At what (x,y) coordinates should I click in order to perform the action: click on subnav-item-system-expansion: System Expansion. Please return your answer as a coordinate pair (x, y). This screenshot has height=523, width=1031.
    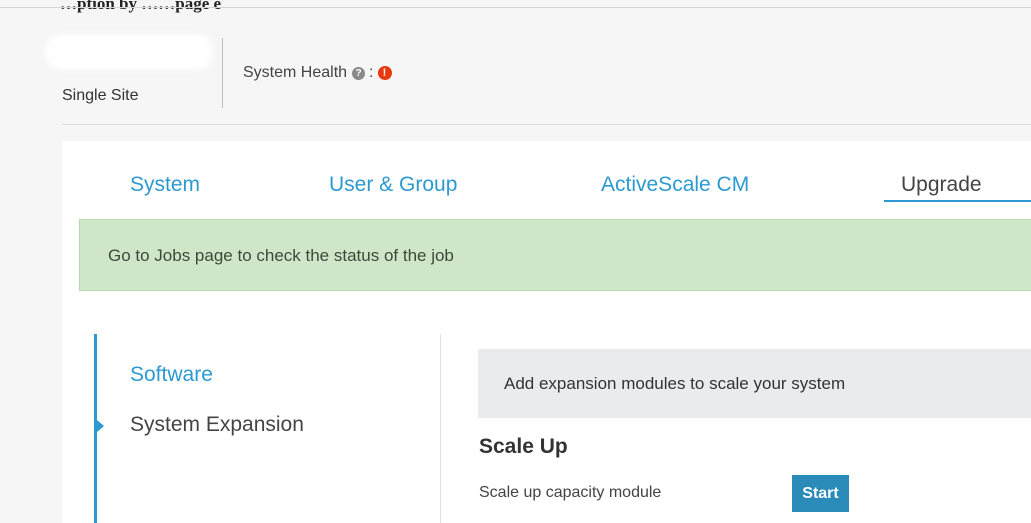
    Looking at the image, I should click on (217, 425).